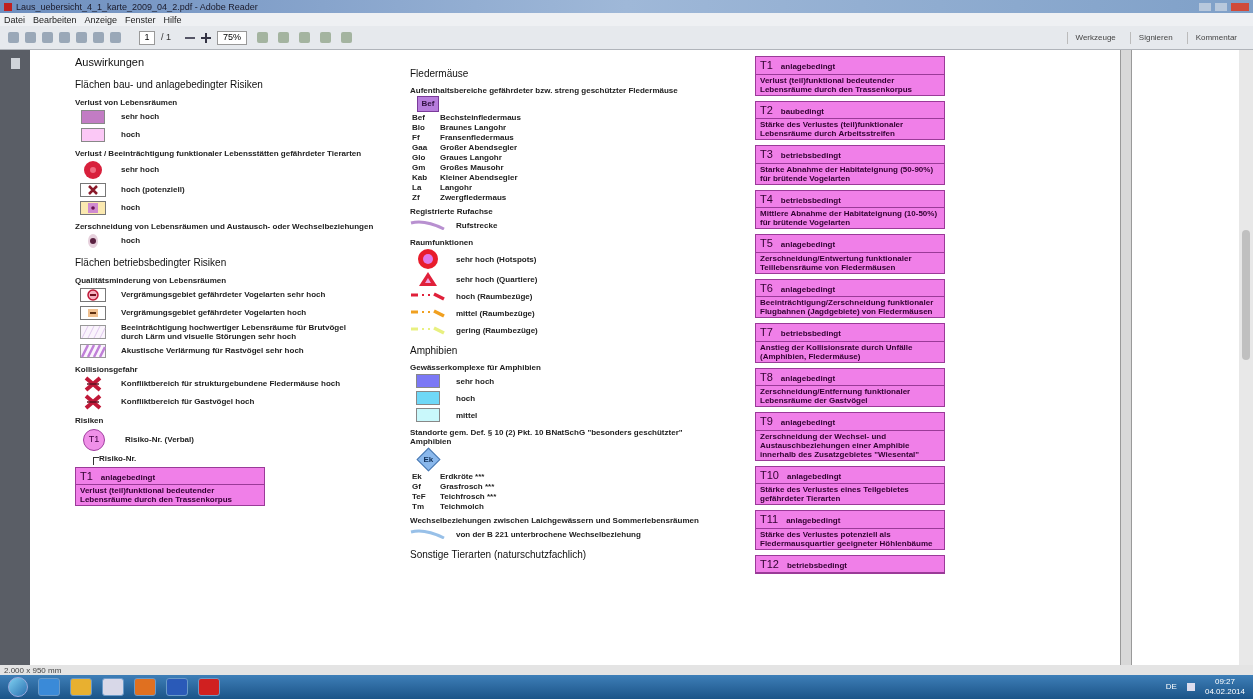 The height and width of the screenshot is (699, 1253). I want to click on language-indicator: DE, so click(1171, 687).